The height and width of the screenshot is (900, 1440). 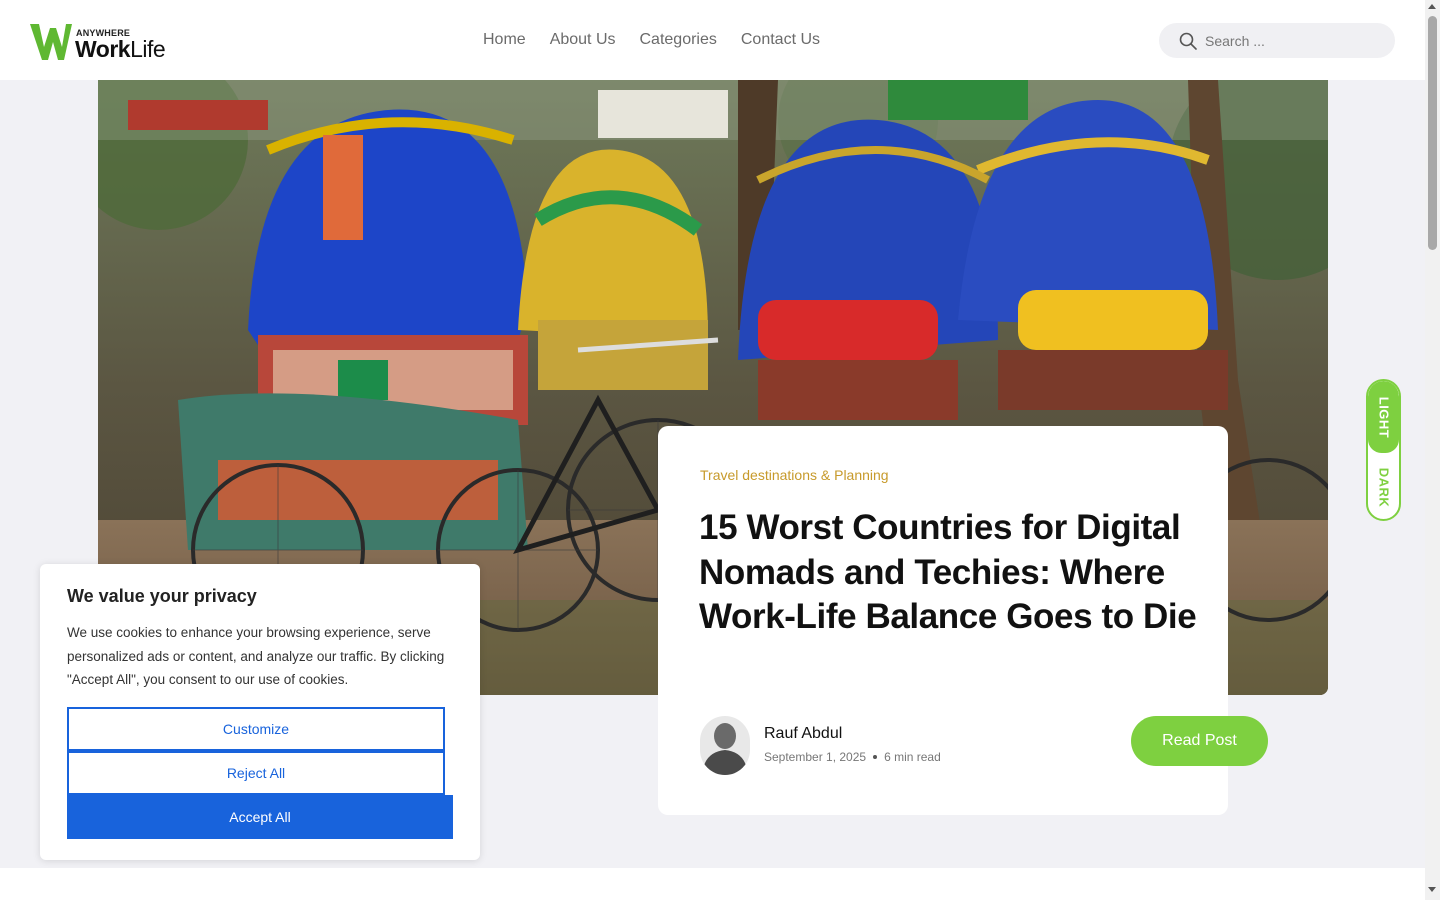 I want to click on logo-w-mark-icon, so click(x=51, y=42).